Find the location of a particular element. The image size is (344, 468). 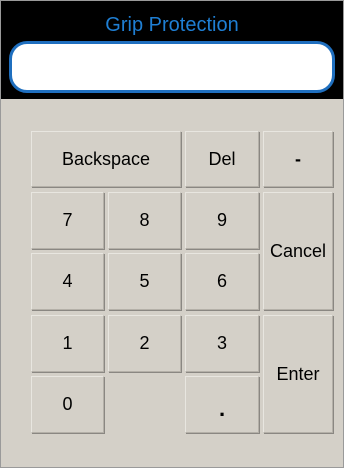

digit-1-key: 1 is located at coordinates (67, 343).